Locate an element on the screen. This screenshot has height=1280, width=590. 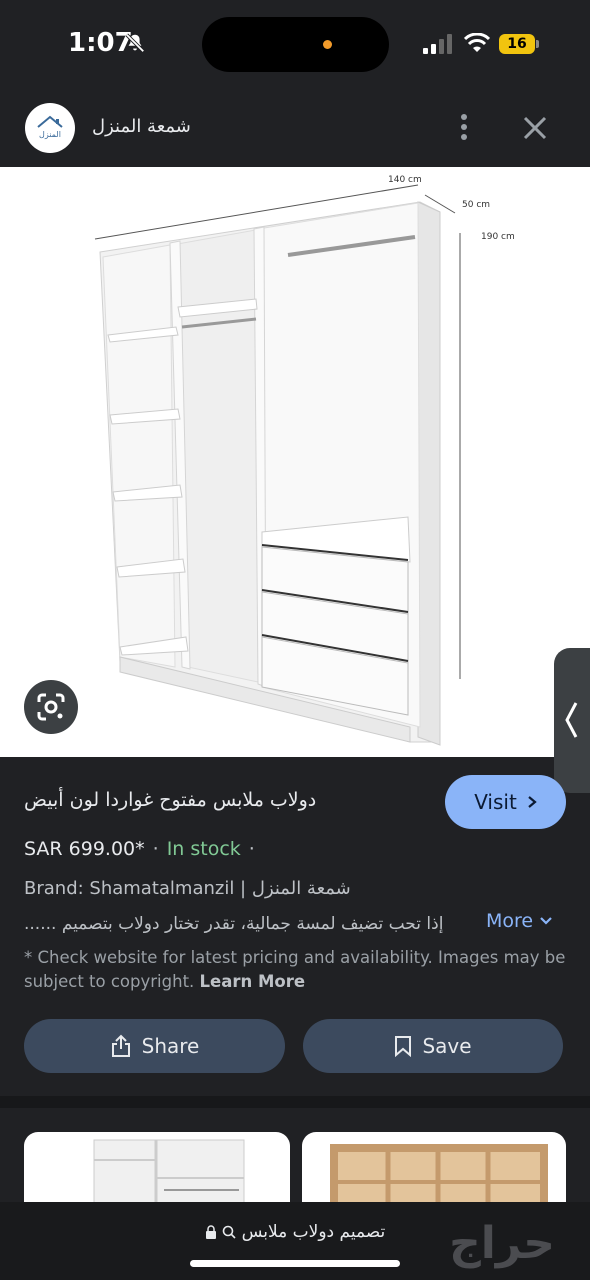
haraj-watermark-logo: حراج is located at coordinates (502, 1243).